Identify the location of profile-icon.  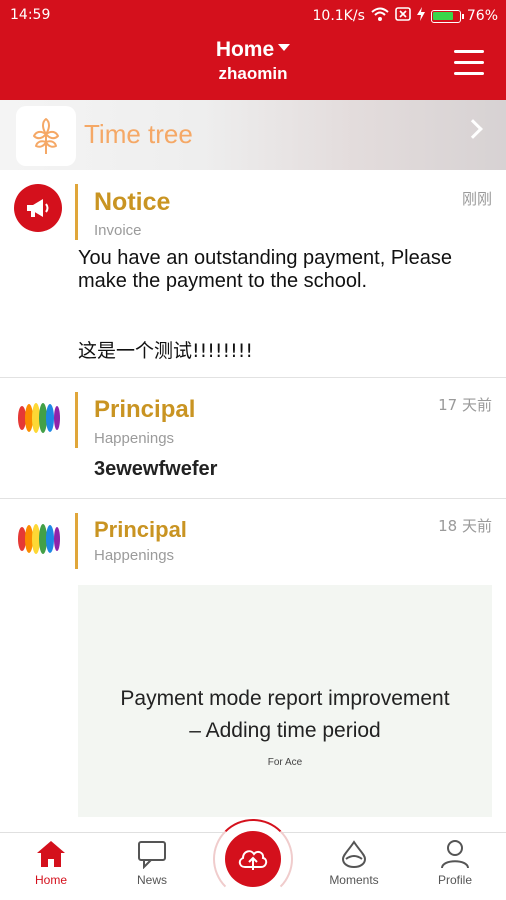
(455, 854).